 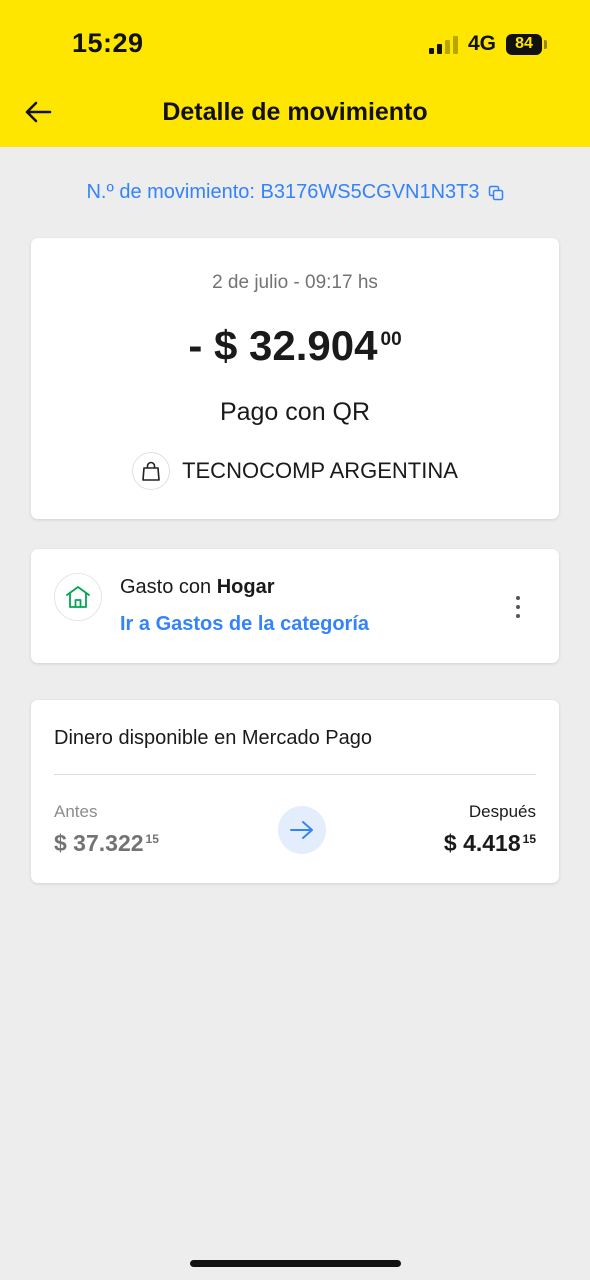 I want to click on category-prefix: Gasto con, so click(x=166, y=587).